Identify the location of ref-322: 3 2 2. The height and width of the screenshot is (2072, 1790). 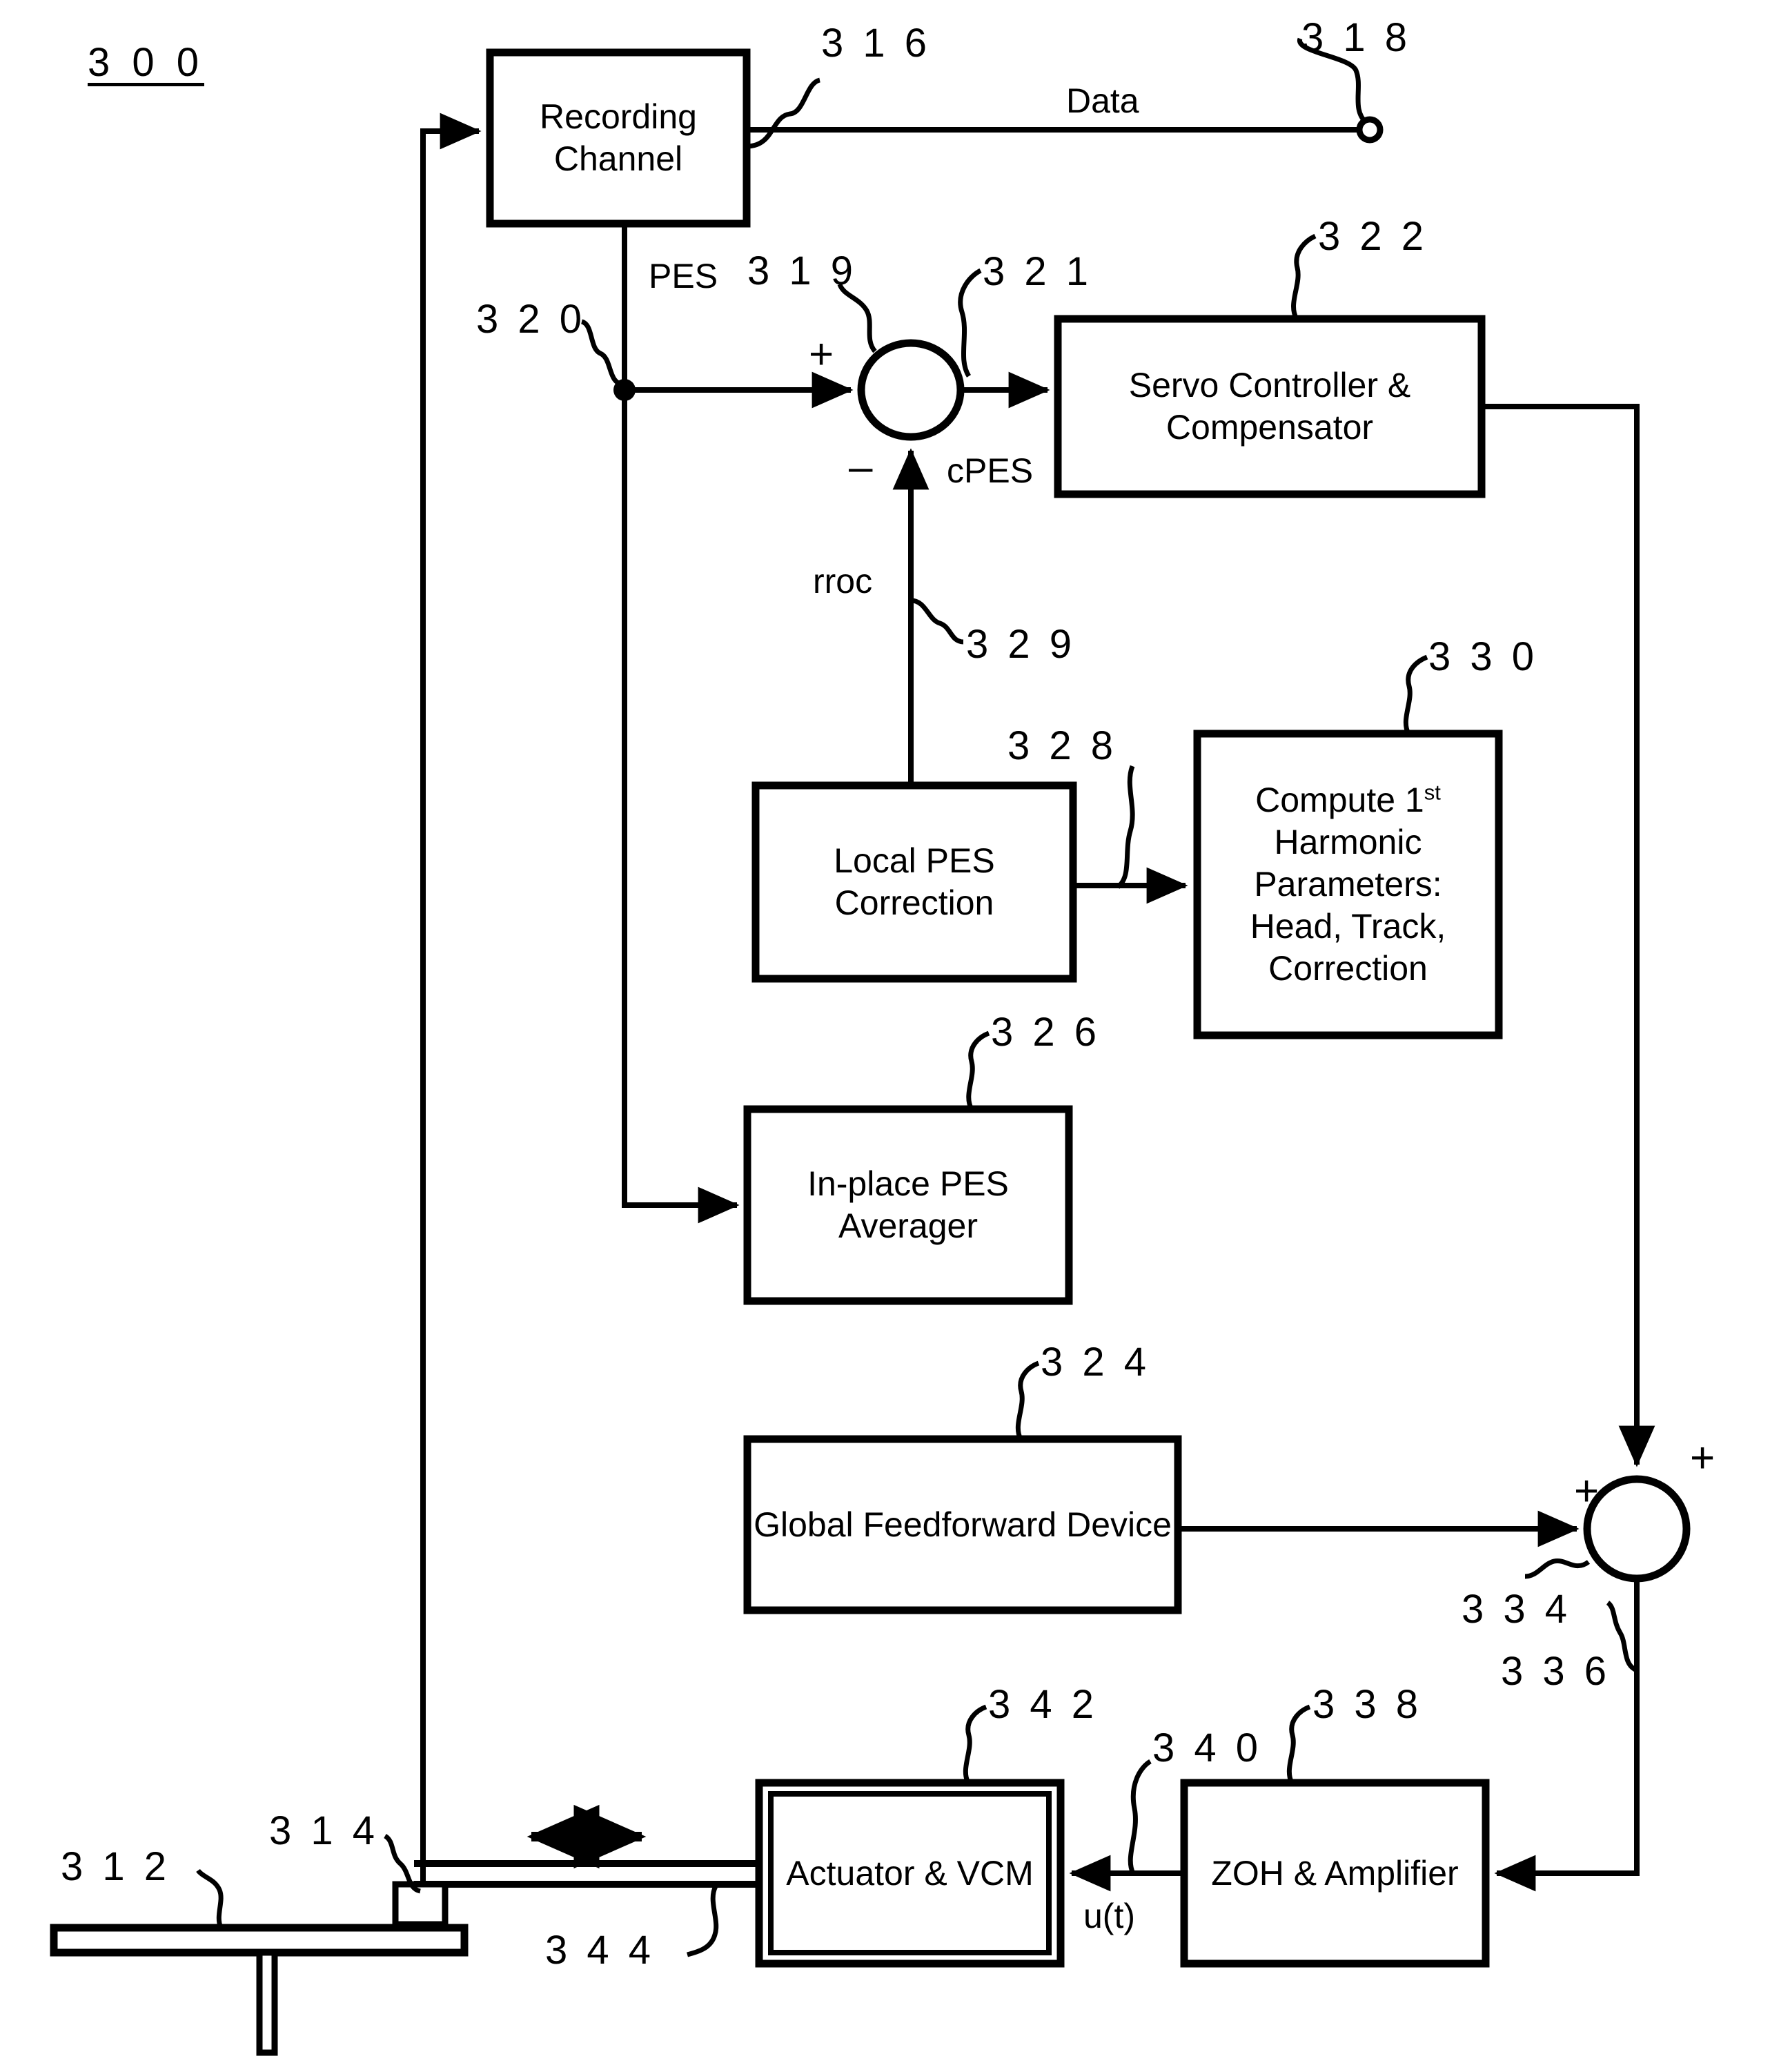
(1373, 236).